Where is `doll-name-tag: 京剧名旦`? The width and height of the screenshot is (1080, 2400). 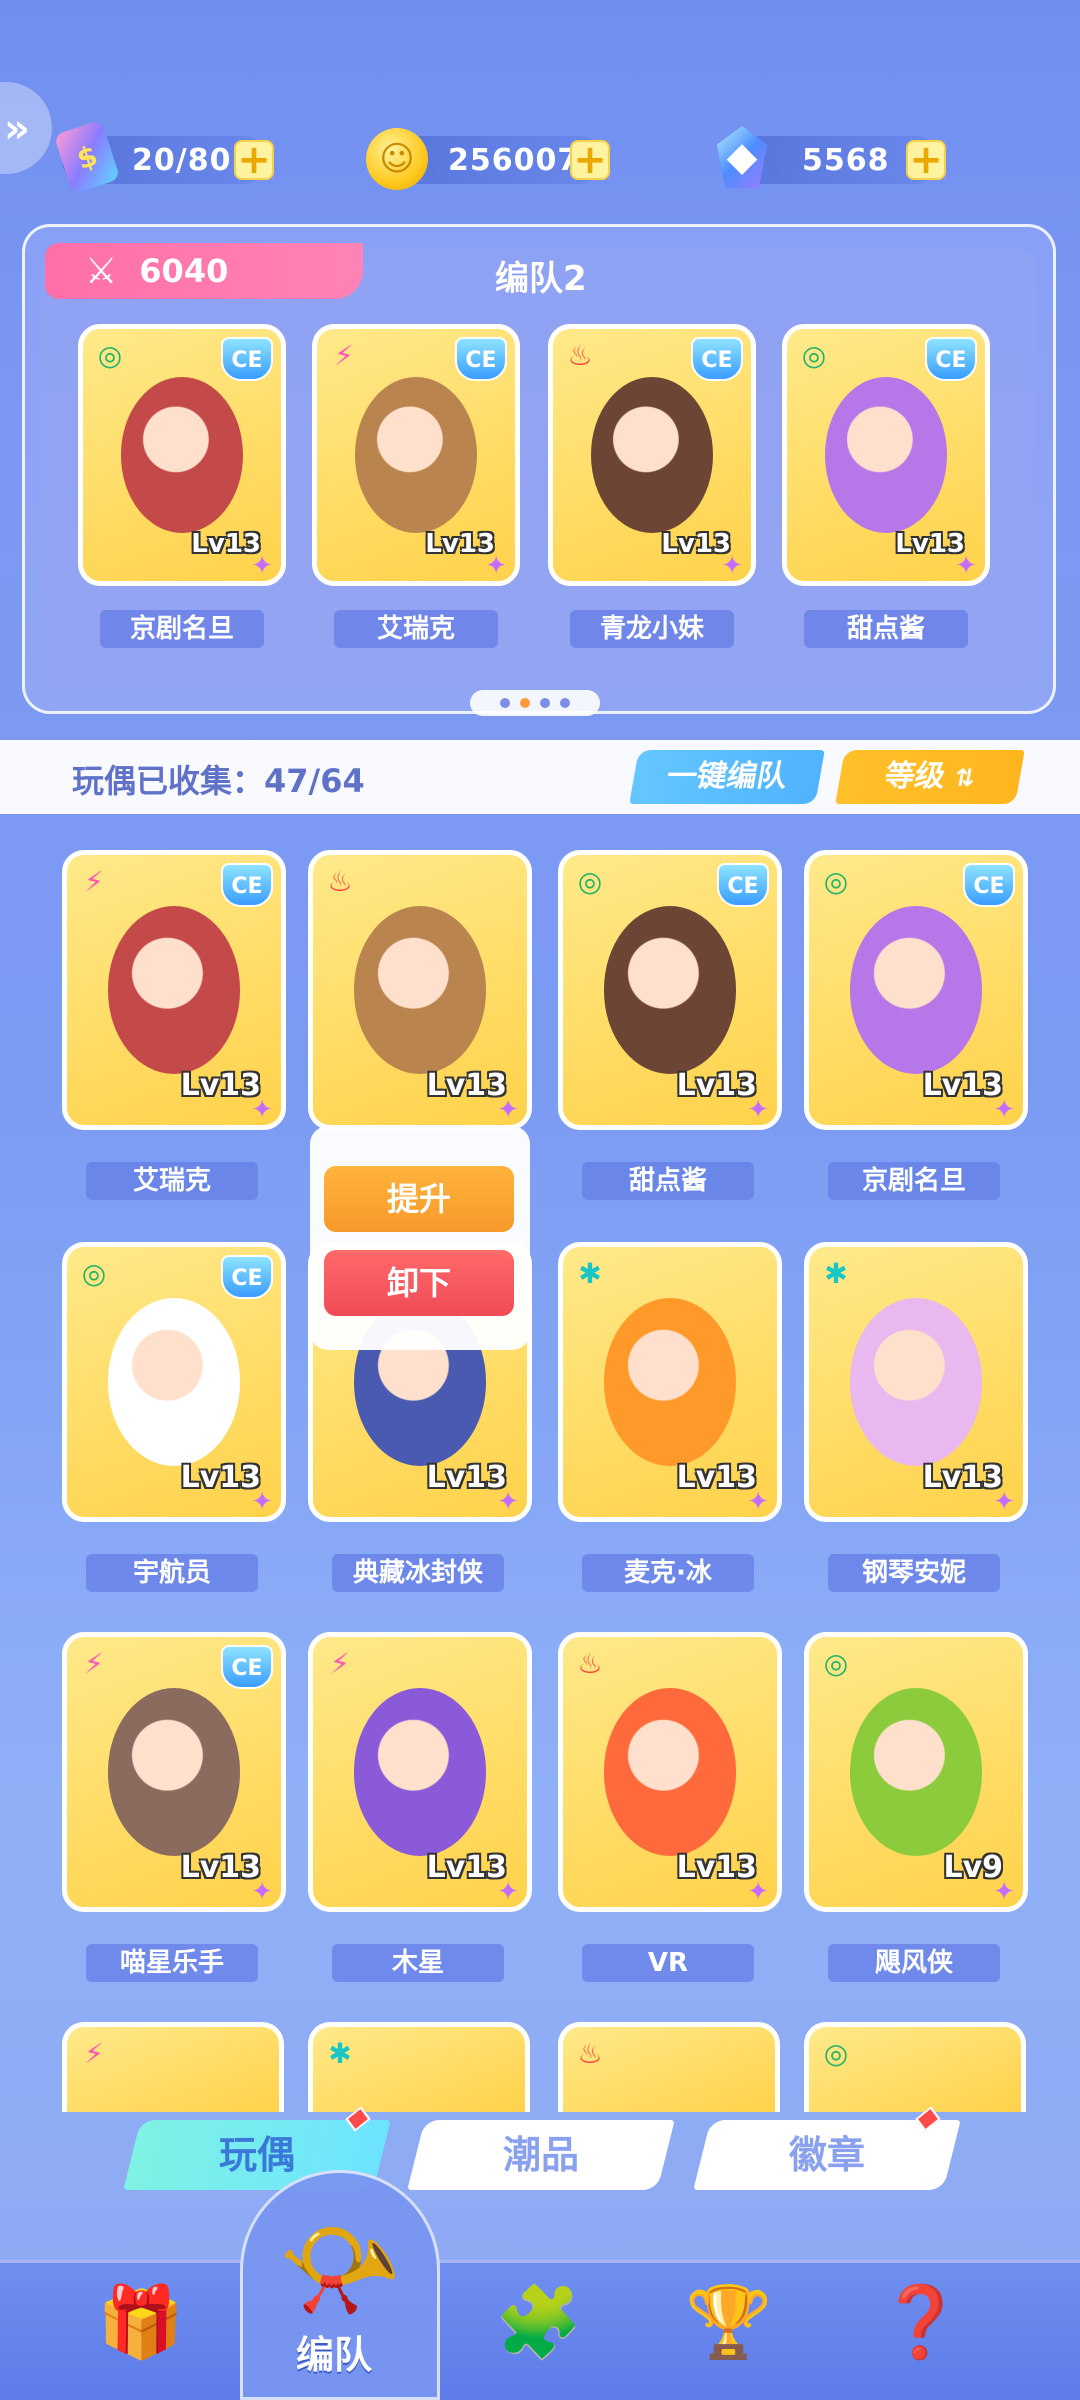 doll-name-tag: 京剧名旦 is located at coordinates (914, 1181).